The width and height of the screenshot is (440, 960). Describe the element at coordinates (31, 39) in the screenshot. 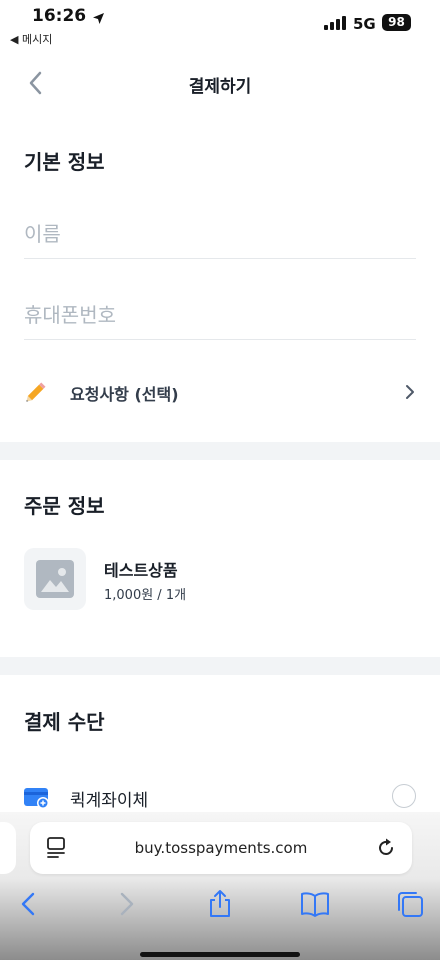

I see `back-to-messages-link: ◀ 메시지` at that location.